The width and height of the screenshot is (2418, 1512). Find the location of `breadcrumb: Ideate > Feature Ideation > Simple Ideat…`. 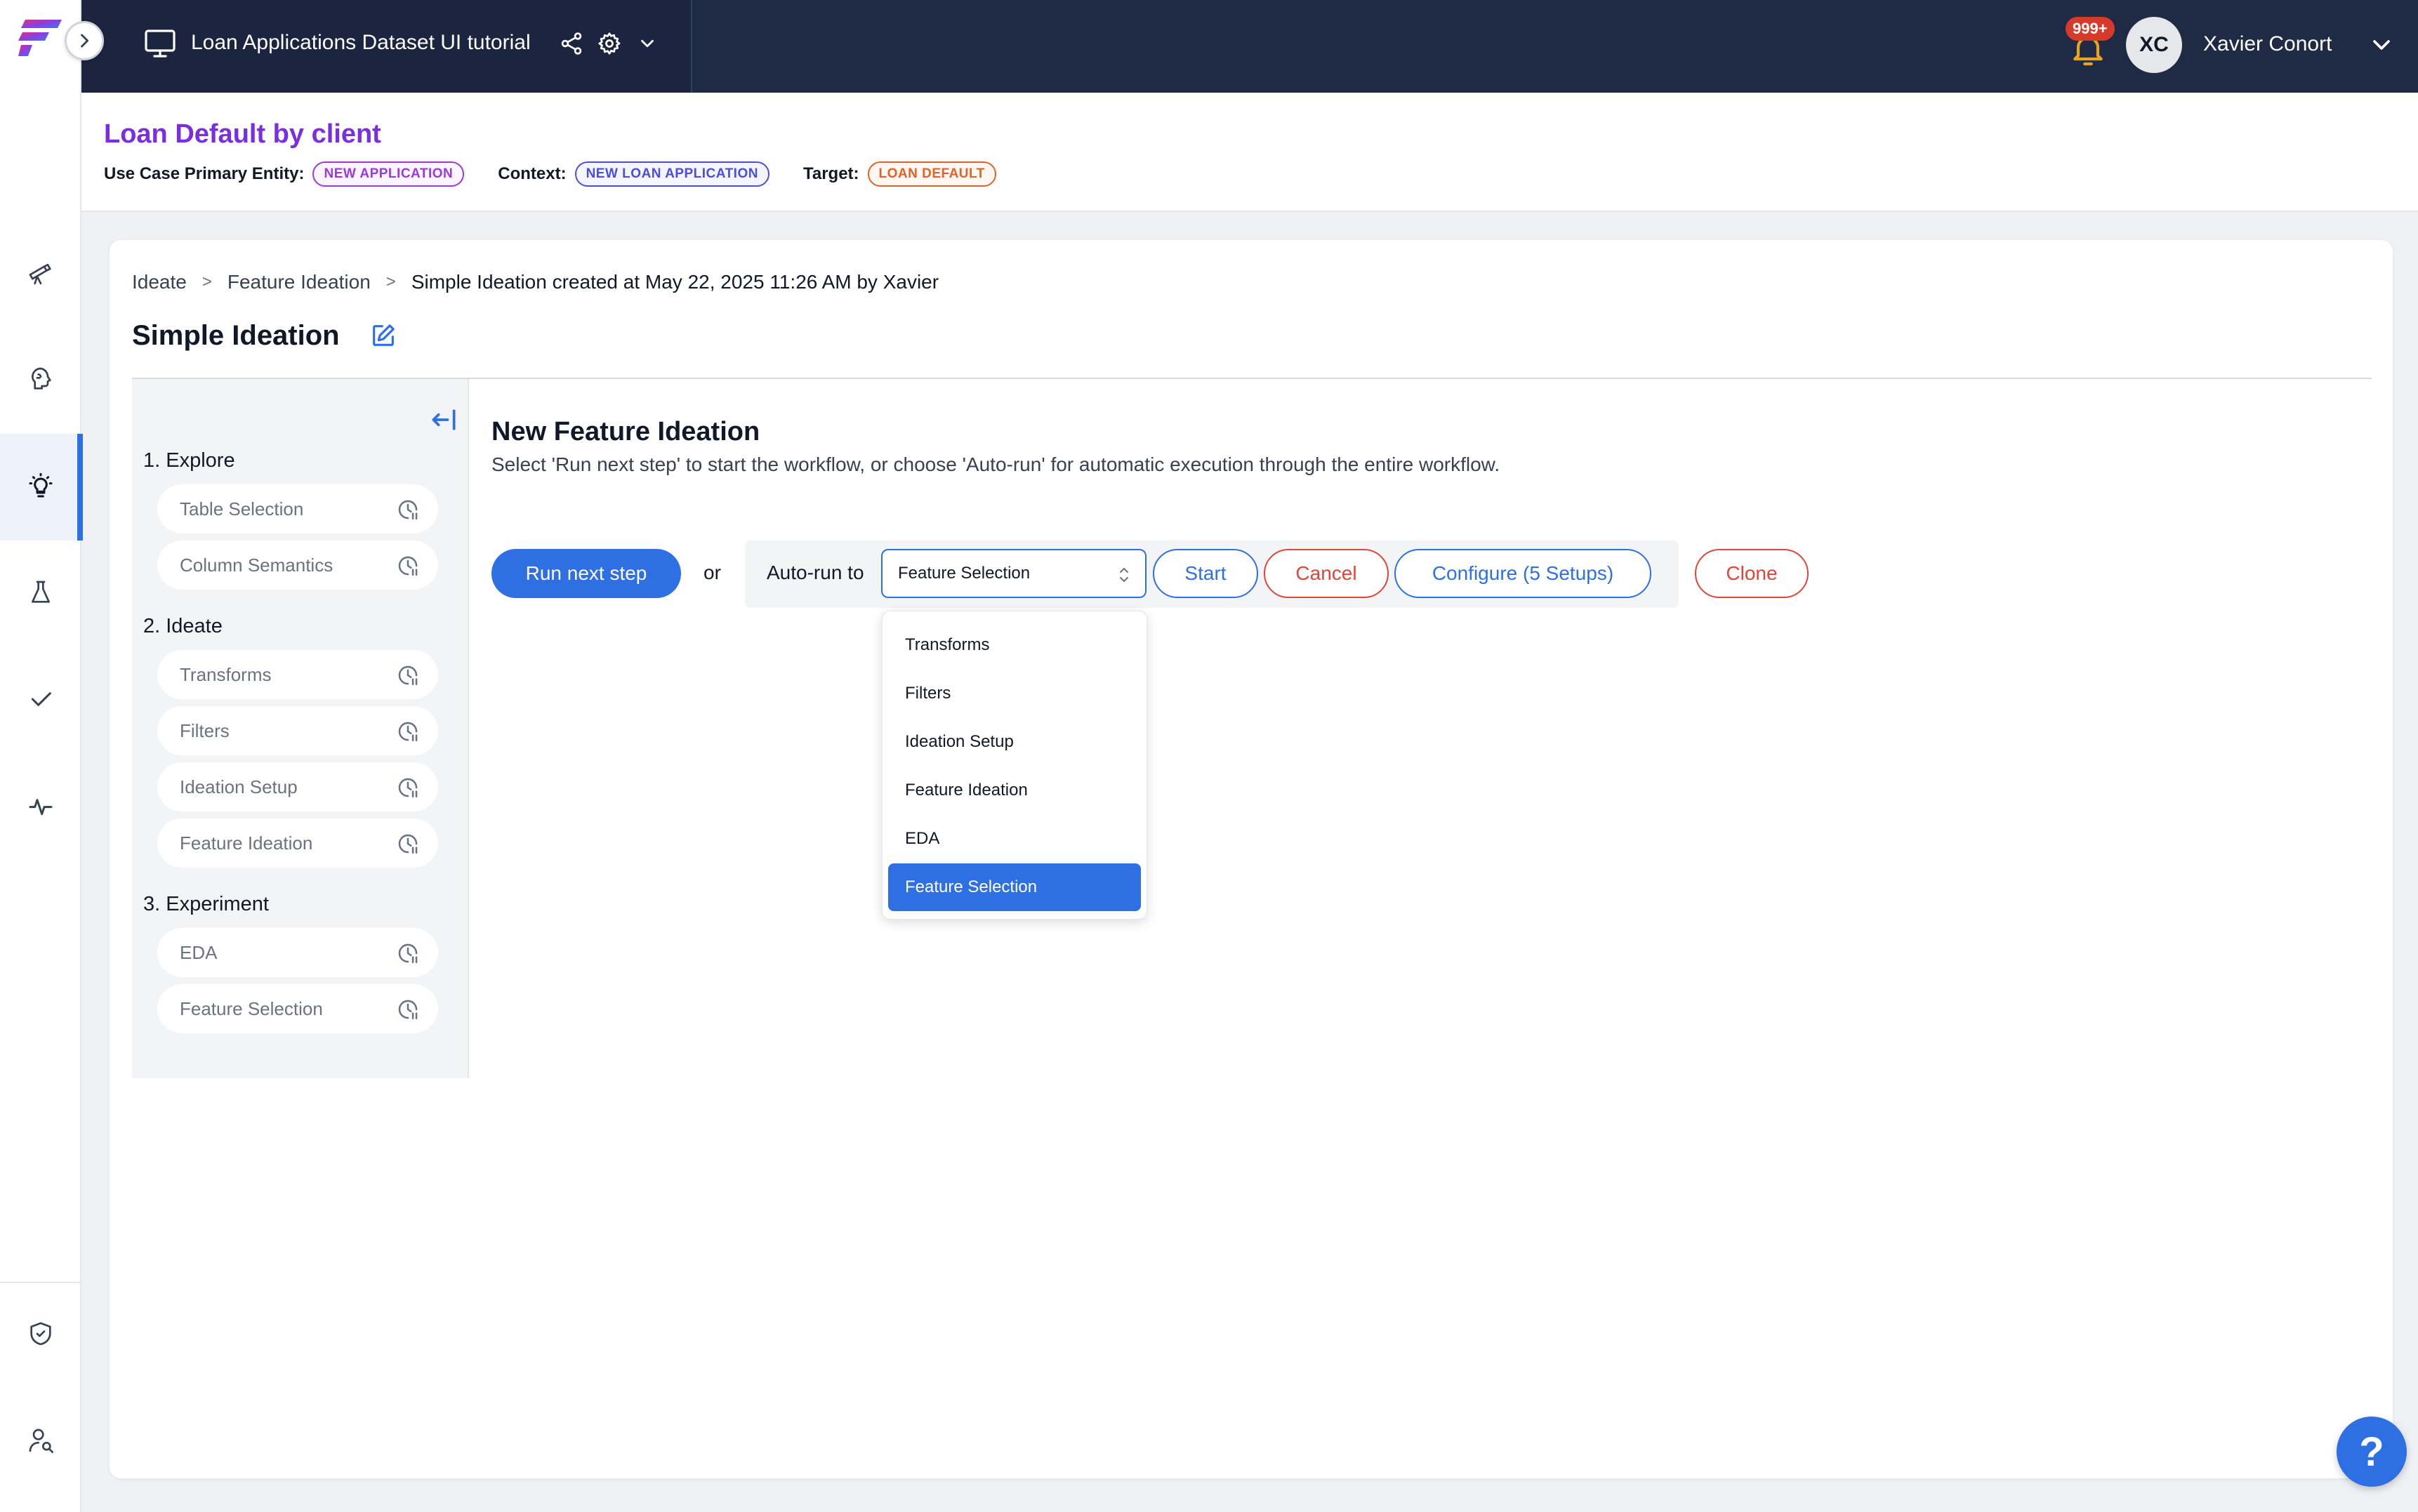

breadcrumb: Ideate > Feature Ideation > Simple Ideat… is located at coordinates (535, 282).